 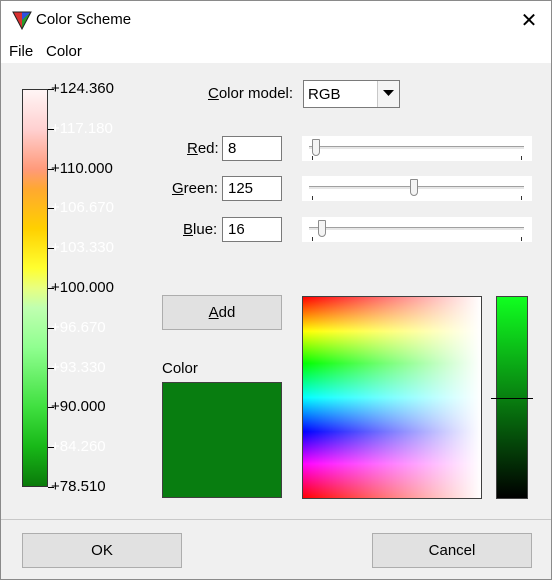 I want to click on ok-button: OK, so click(x=102, y=550).